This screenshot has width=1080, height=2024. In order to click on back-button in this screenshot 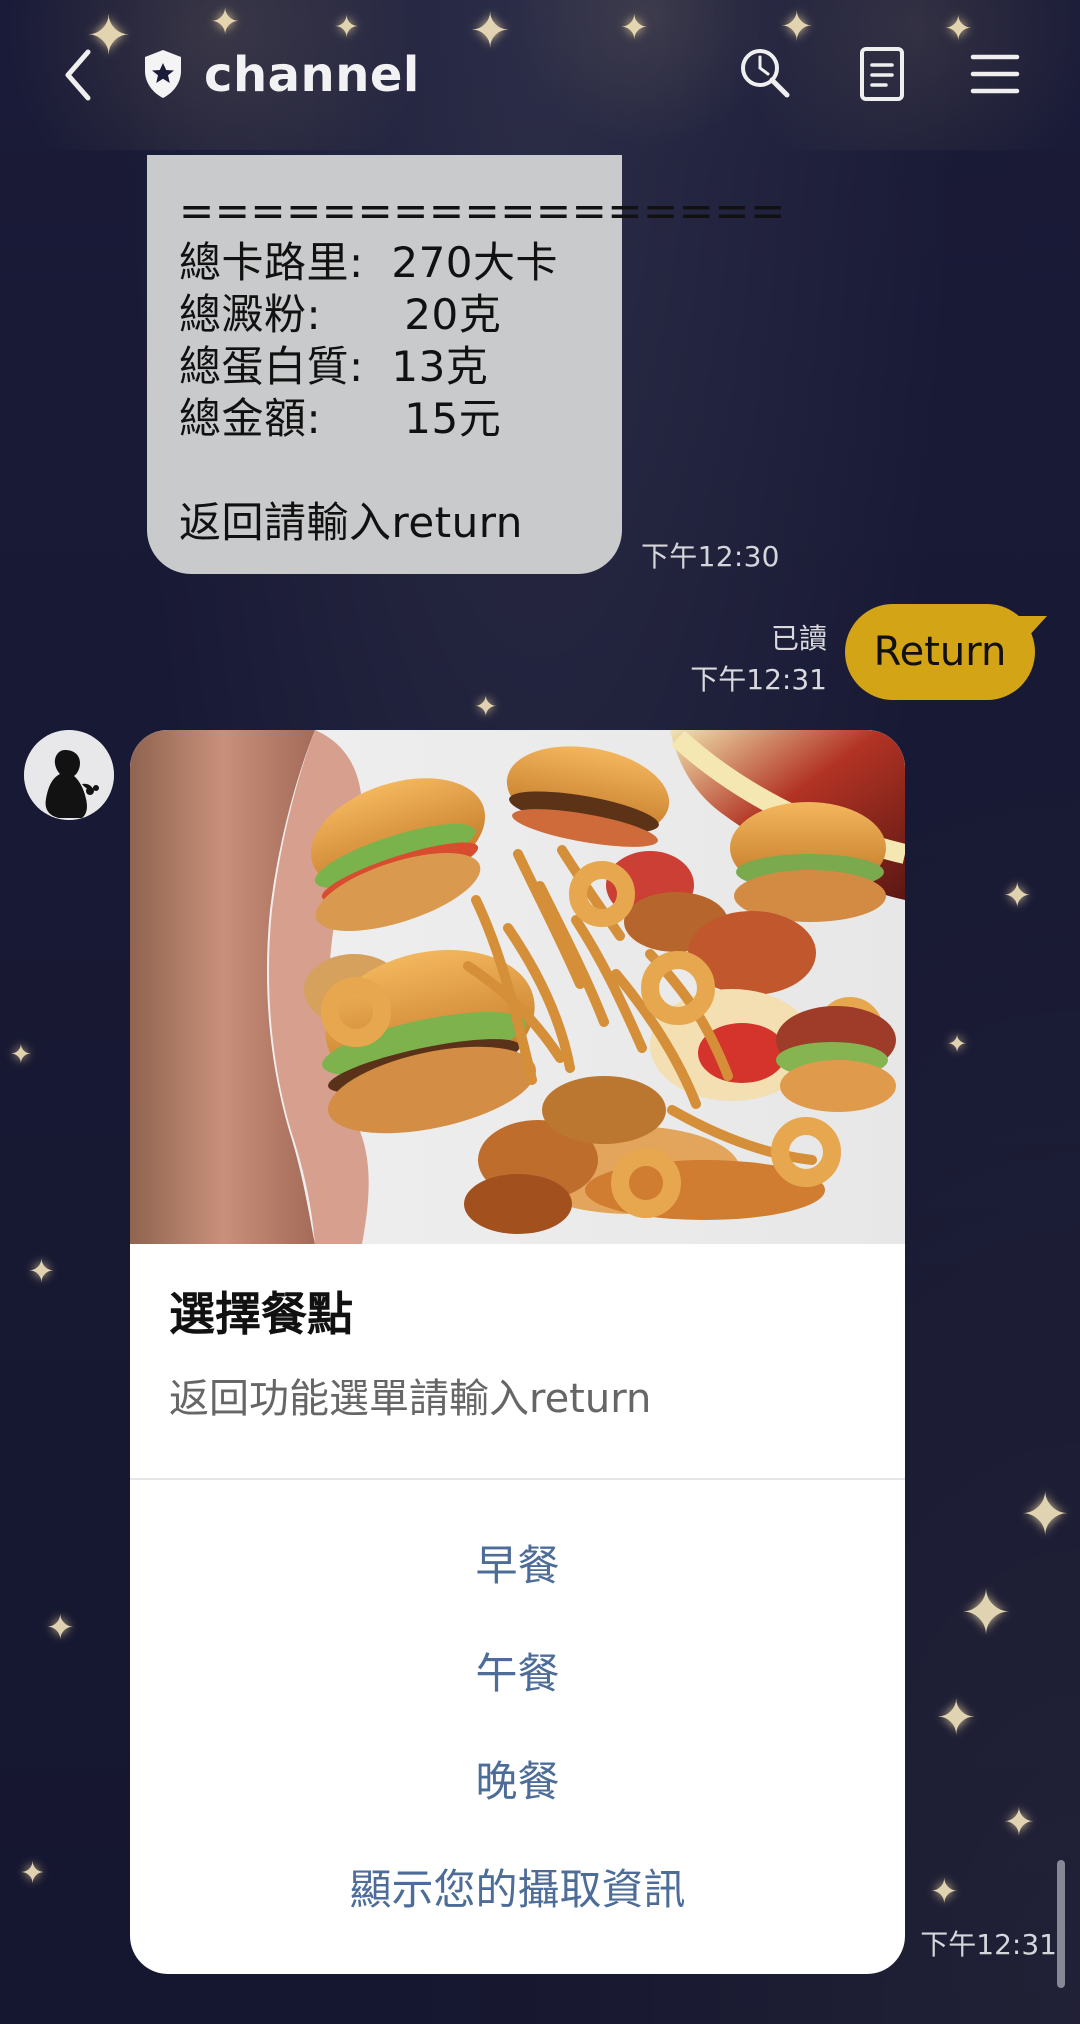, I will do `click(81, 75)`.